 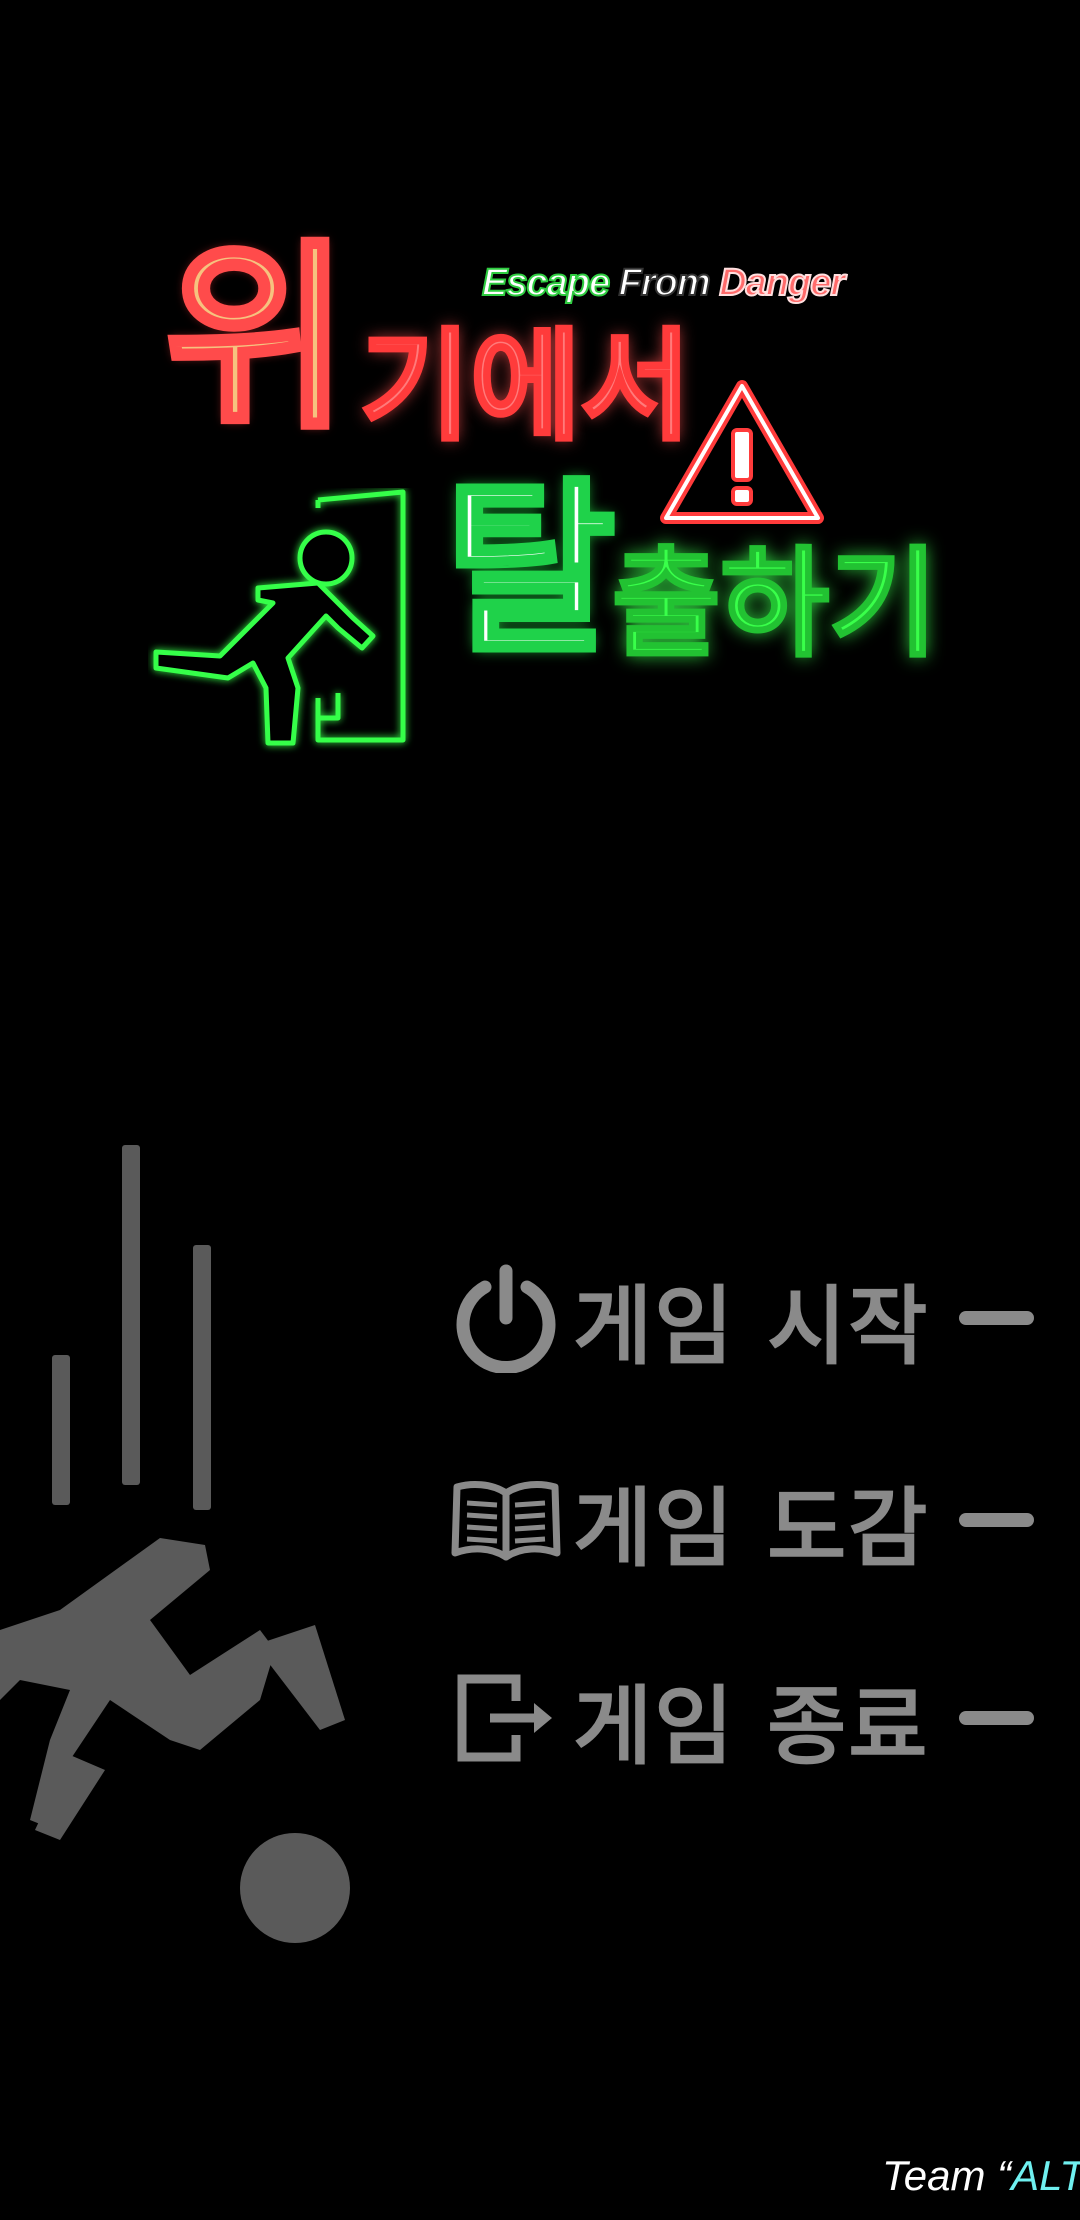 What do you see at coordinates (505, 1520) in the screenshot?
I see `book-icon` at bounding box center [505, 1520].